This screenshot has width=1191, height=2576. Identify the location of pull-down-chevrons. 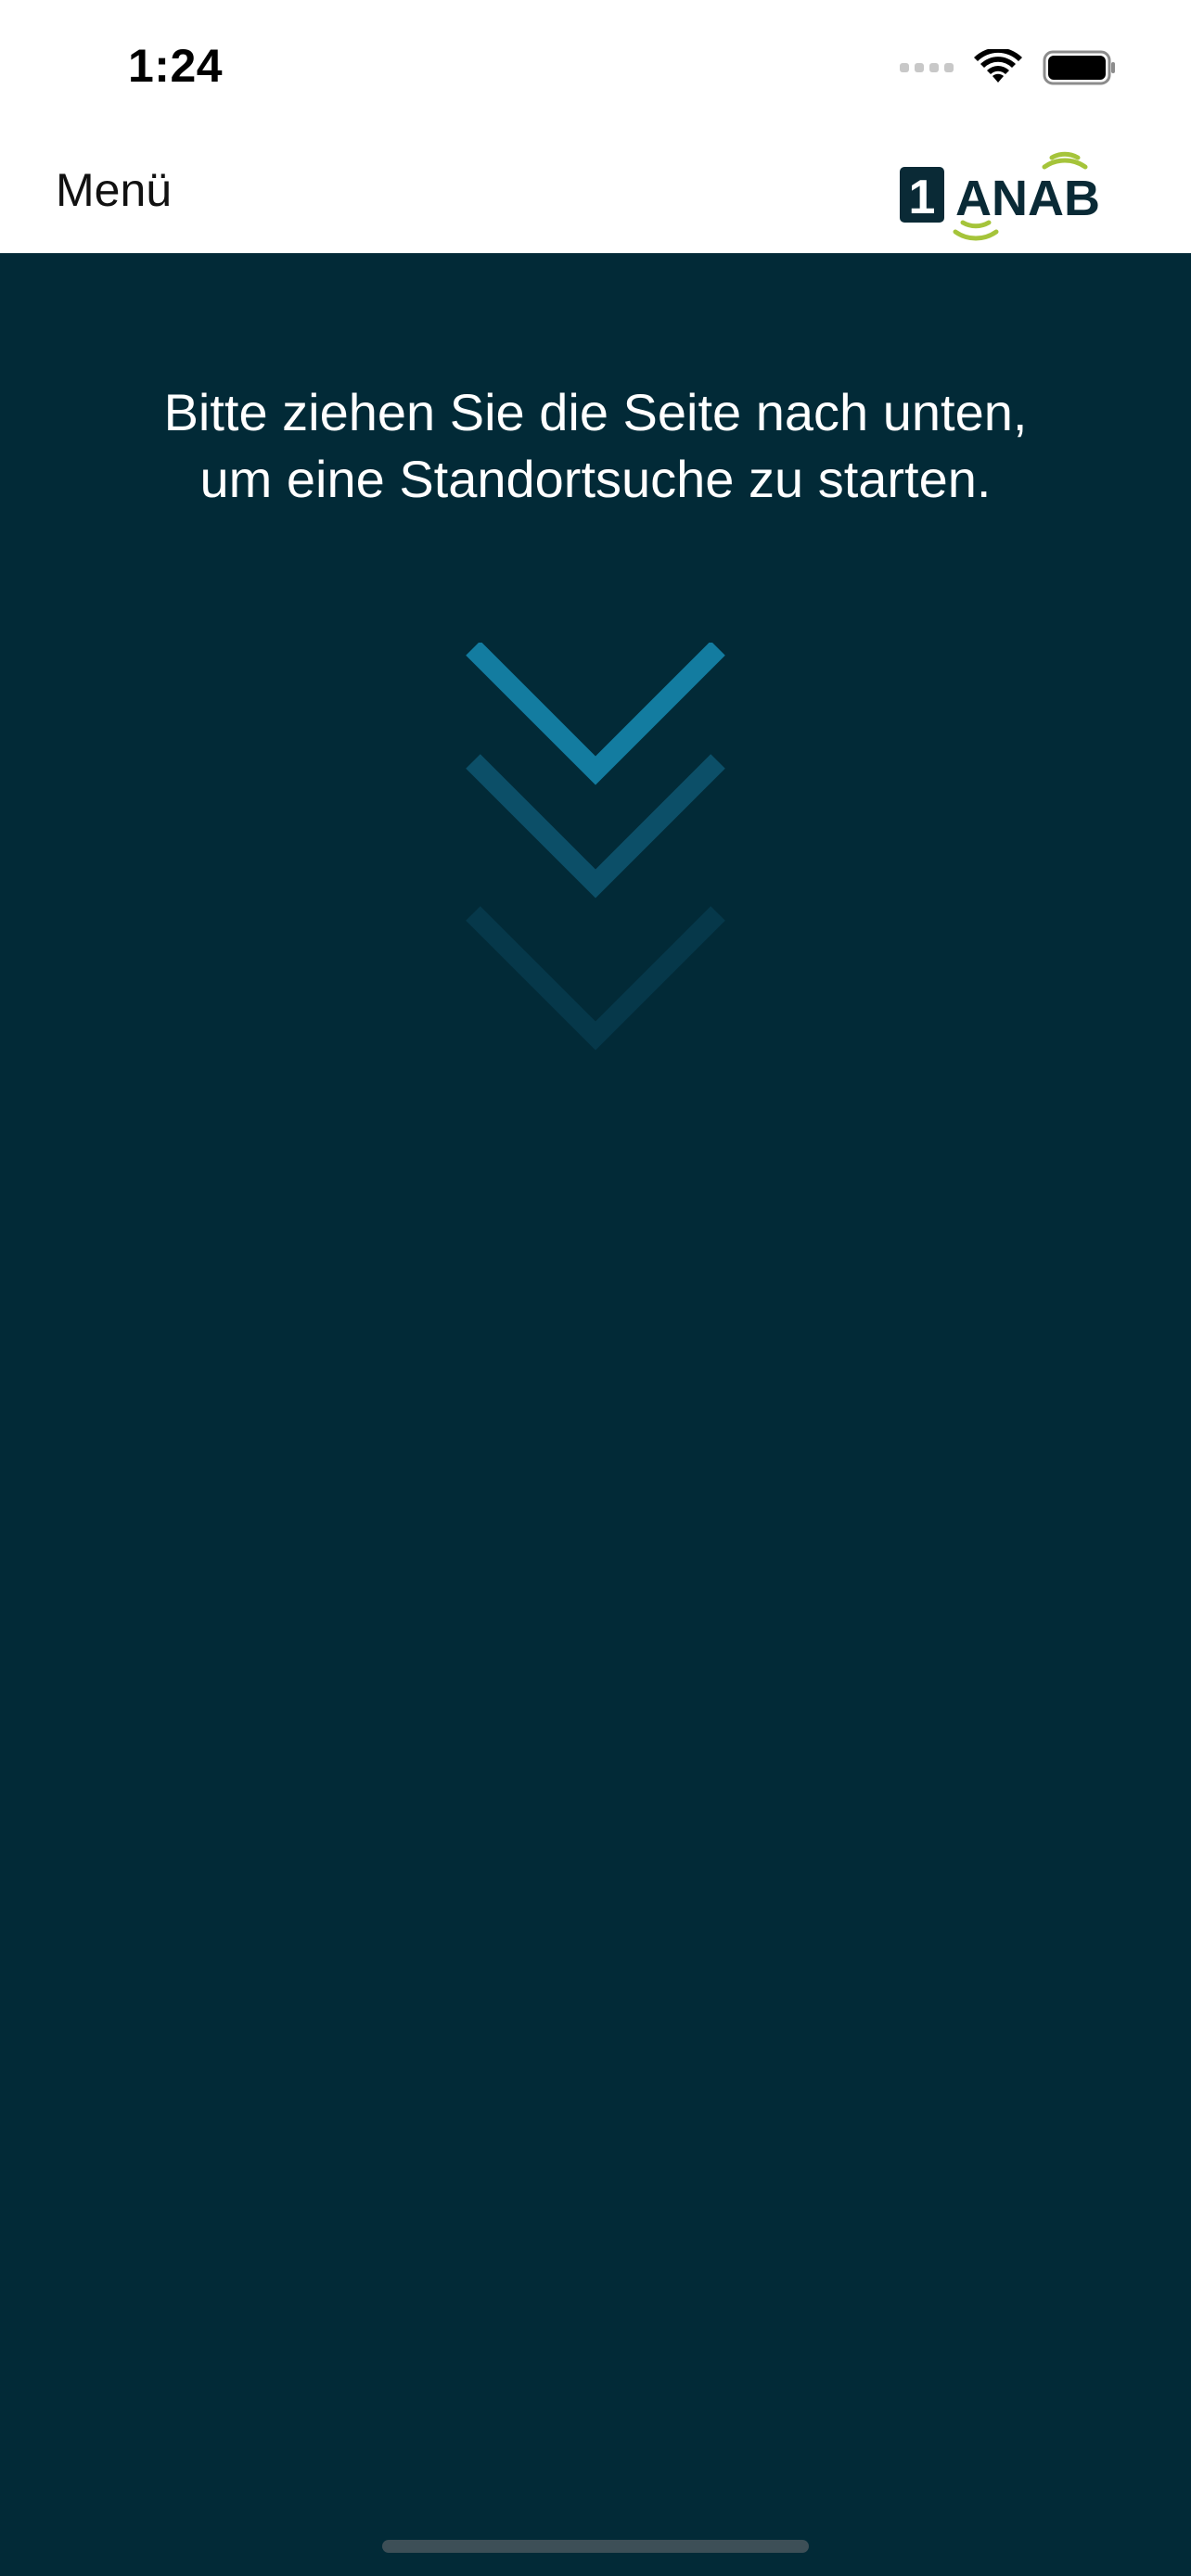
(595, 847).